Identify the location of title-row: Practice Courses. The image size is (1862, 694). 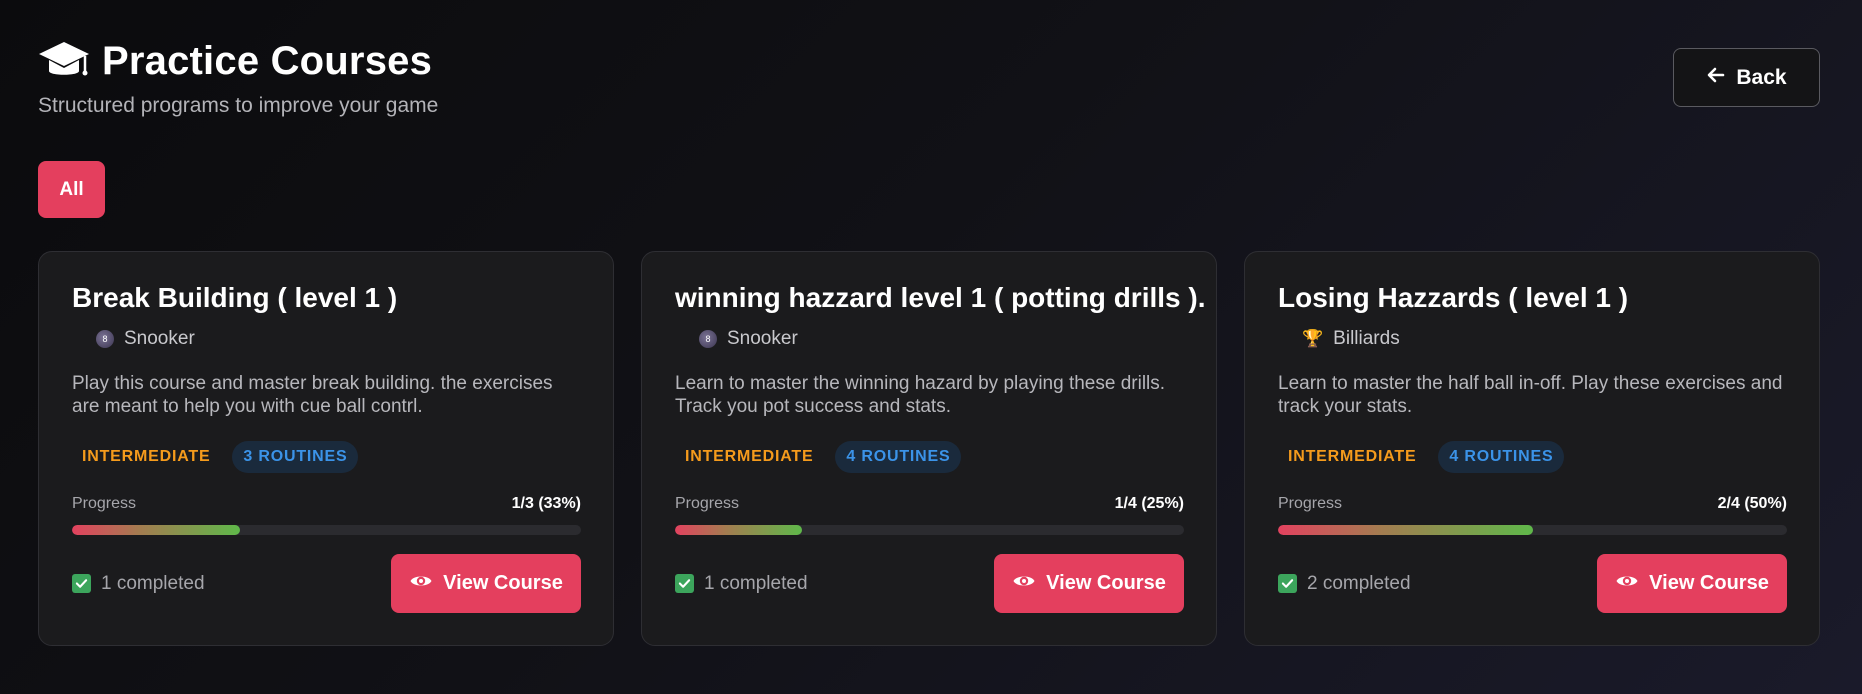
(238, 61).